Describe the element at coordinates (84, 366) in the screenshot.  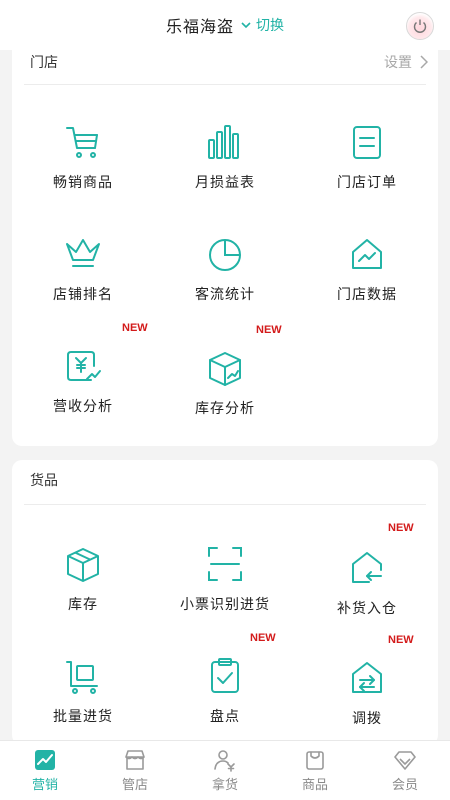
I see `yuan-trend-icon` at that location.